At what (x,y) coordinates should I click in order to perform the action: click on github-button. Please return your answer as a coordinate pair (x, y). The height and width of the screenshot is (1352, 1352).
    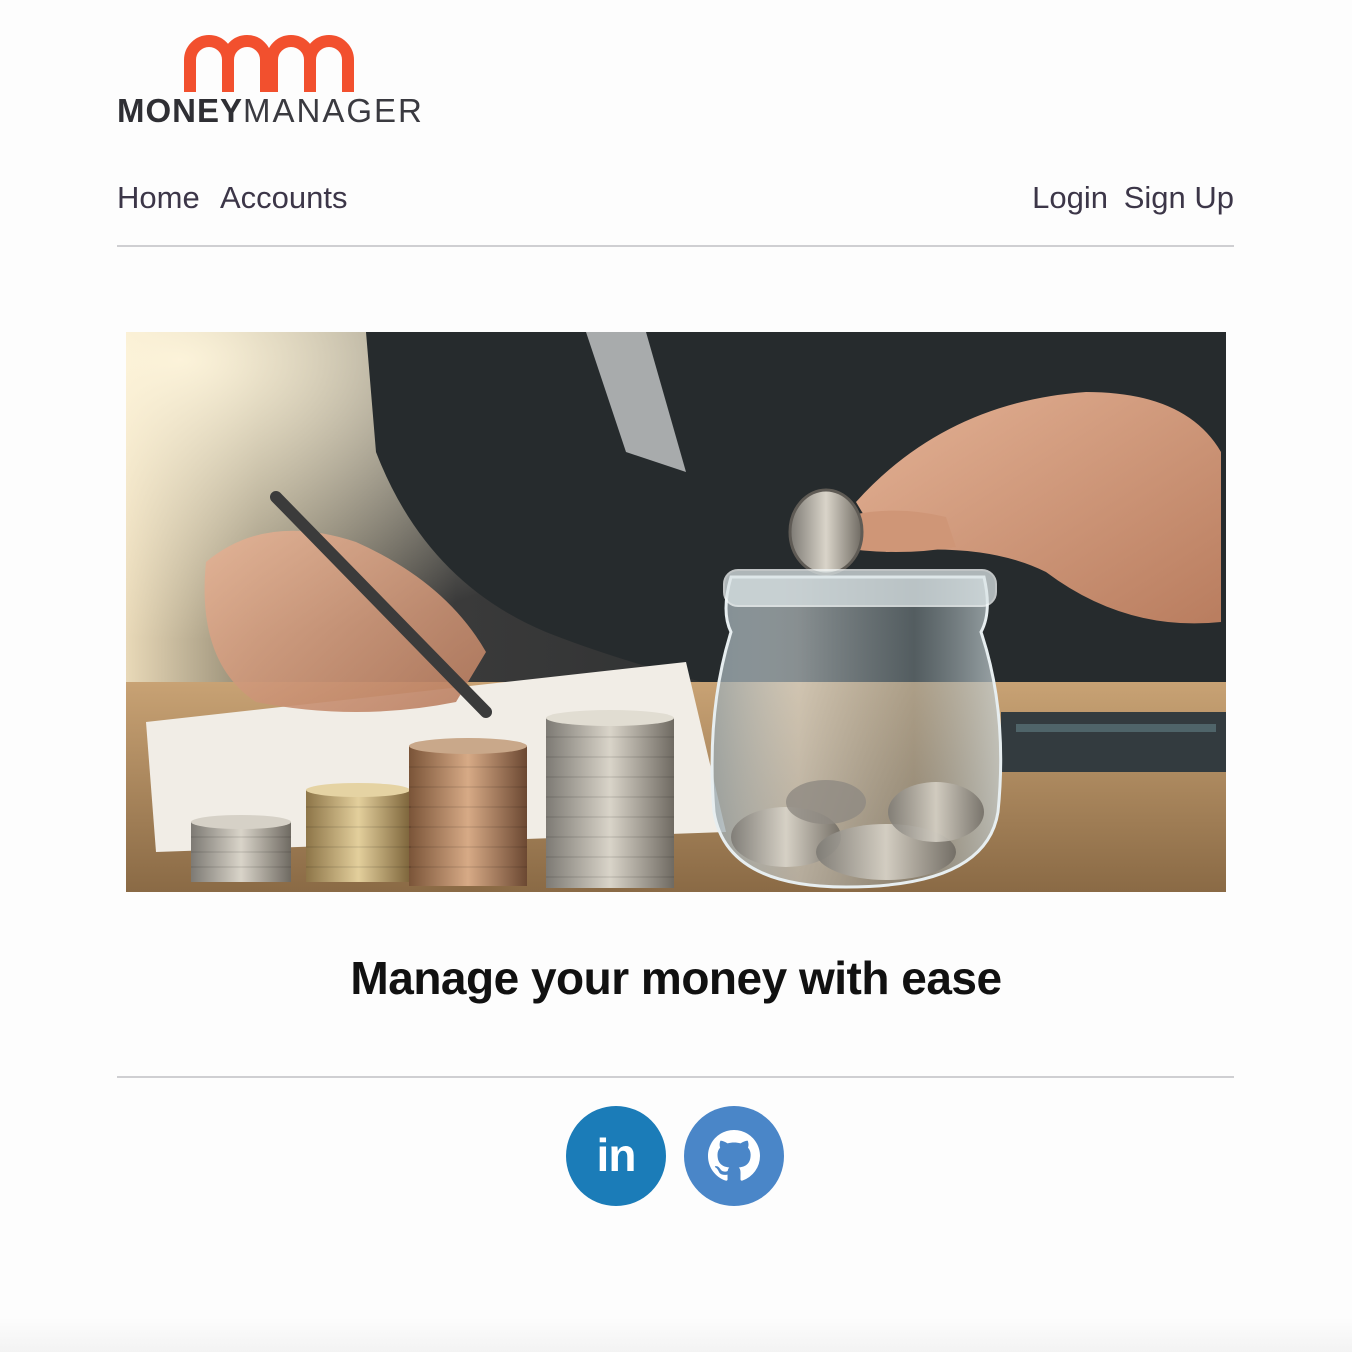
    Looking at the image, I should click on (734, 1156).